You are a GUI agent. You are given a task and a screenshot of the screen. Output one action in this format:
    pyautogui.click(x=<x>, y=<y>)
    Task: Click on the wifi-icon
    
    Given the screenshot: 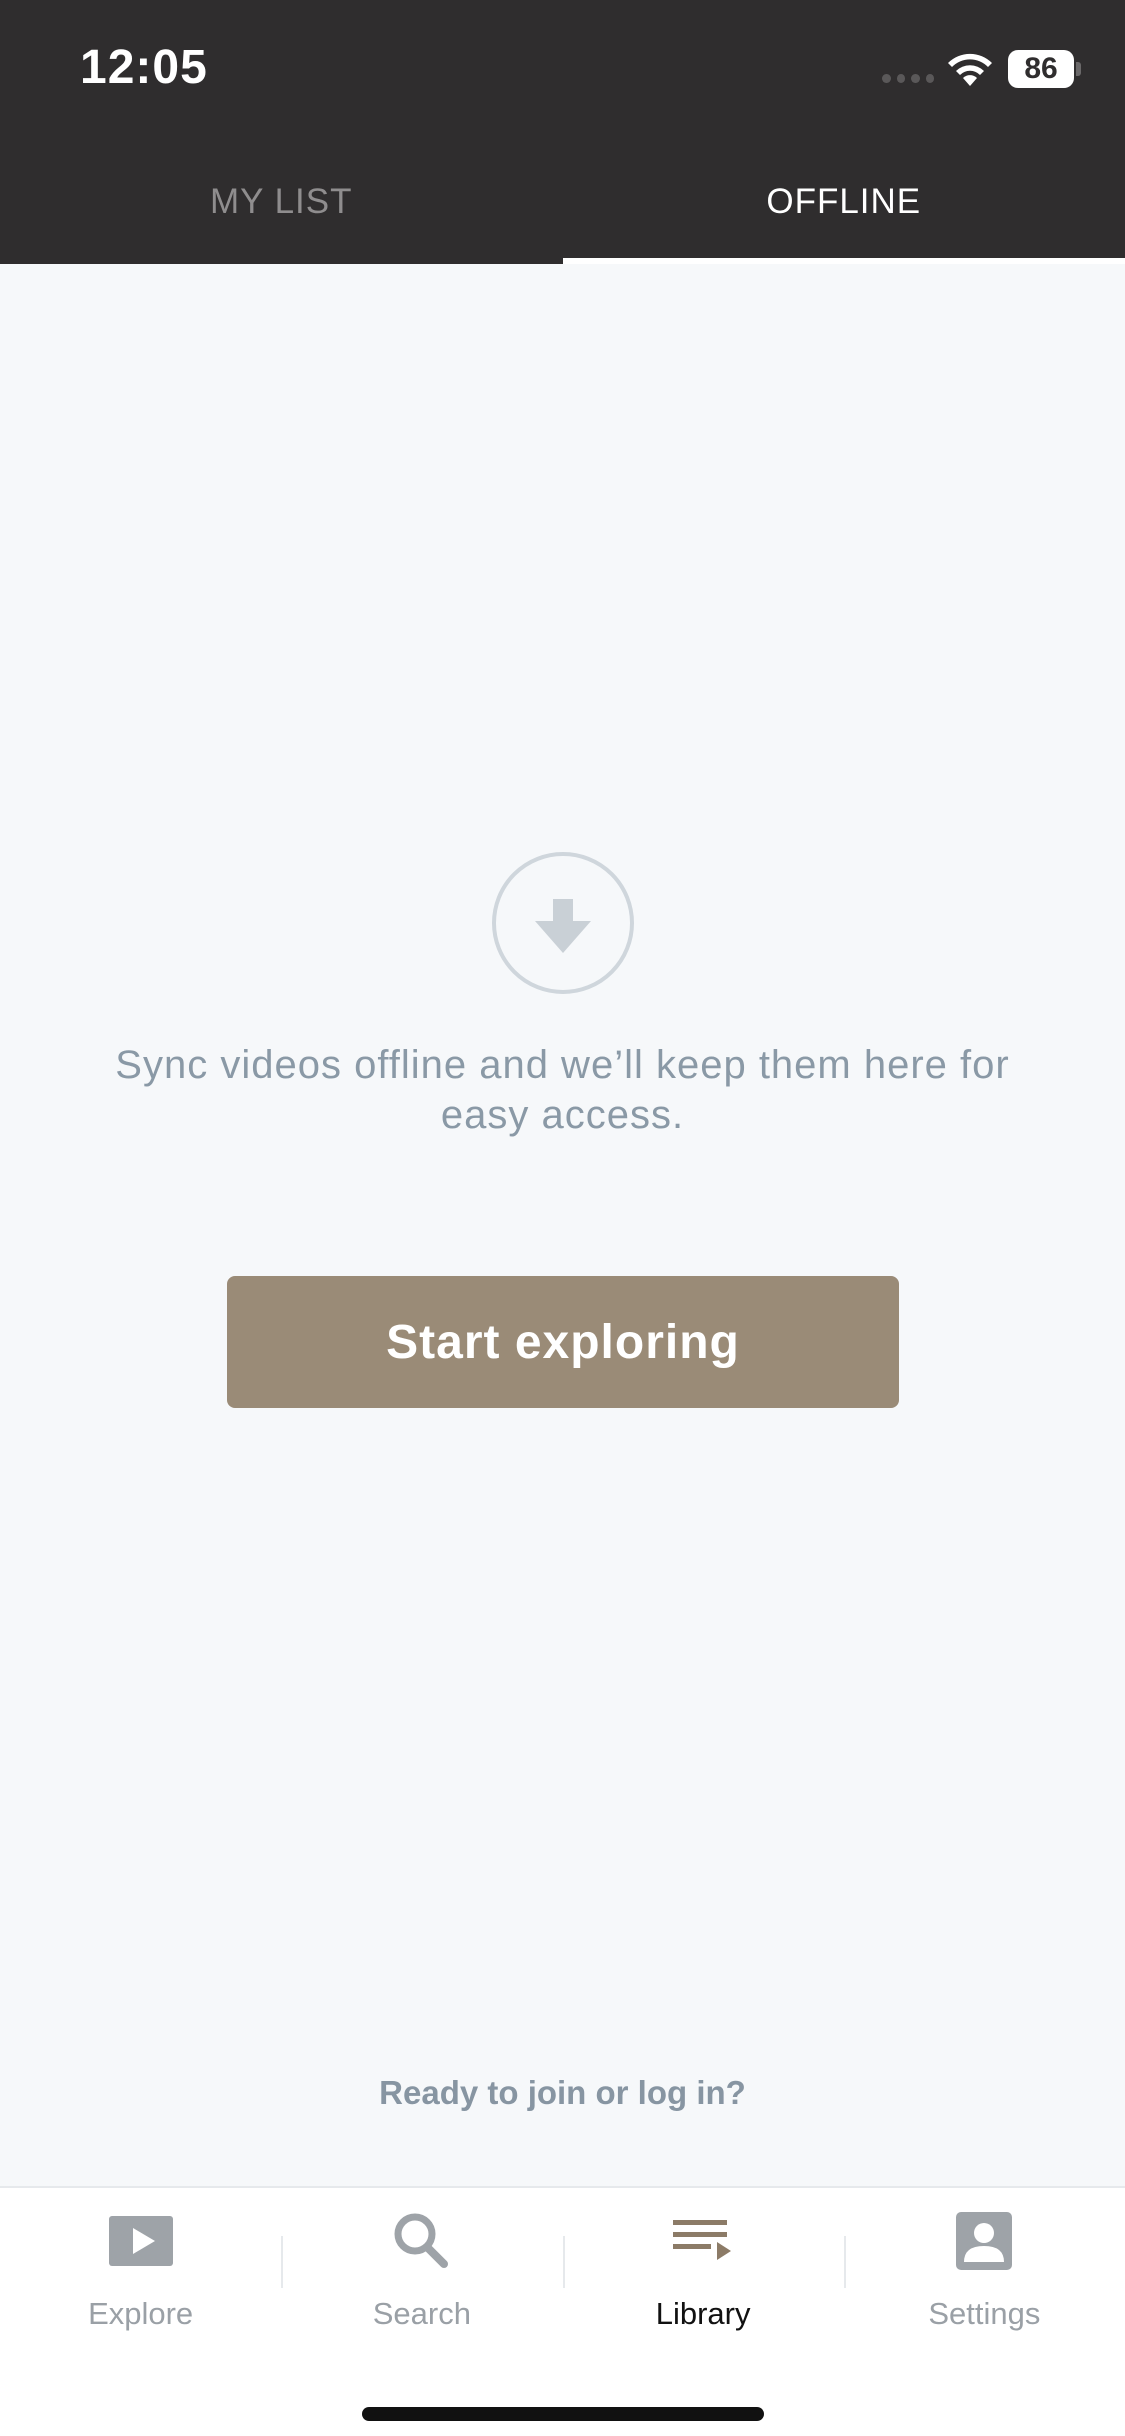 What is the action you would take?
    pyautogui.click(x=970, y=69)
    